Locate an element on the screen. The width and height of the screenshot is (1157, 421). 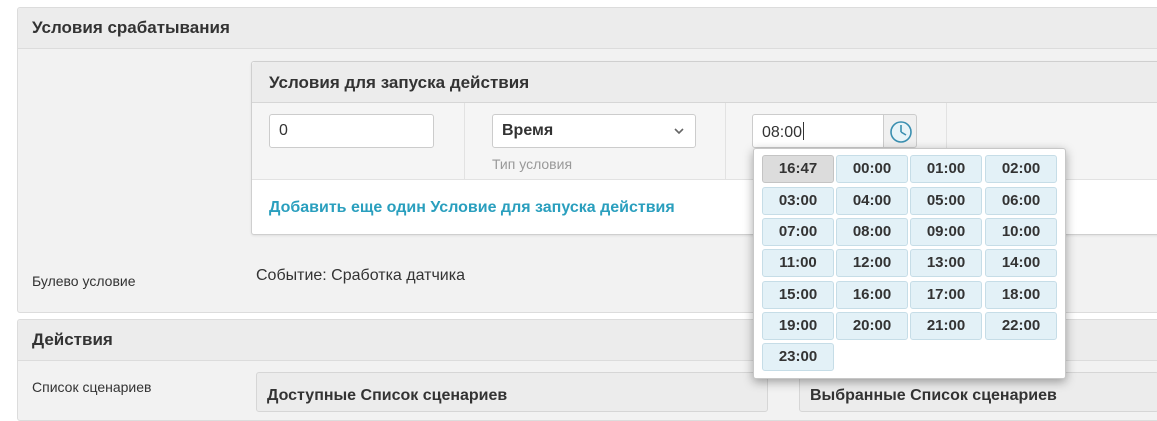
time-input: 08:00 is located at coordinates (818, 131).